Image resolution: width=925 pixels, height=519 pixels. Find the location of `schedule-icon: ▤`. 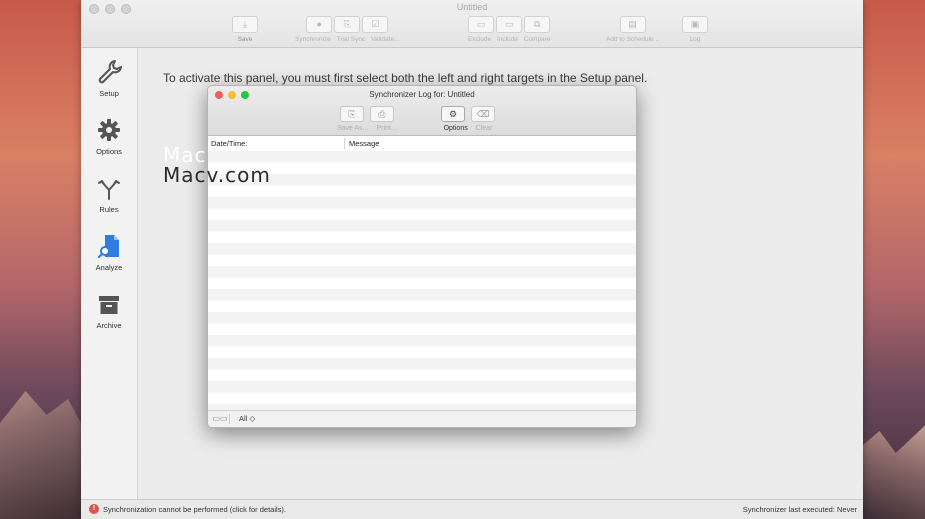

schedule-icon: ▤ is located at coordinates (632, 24).